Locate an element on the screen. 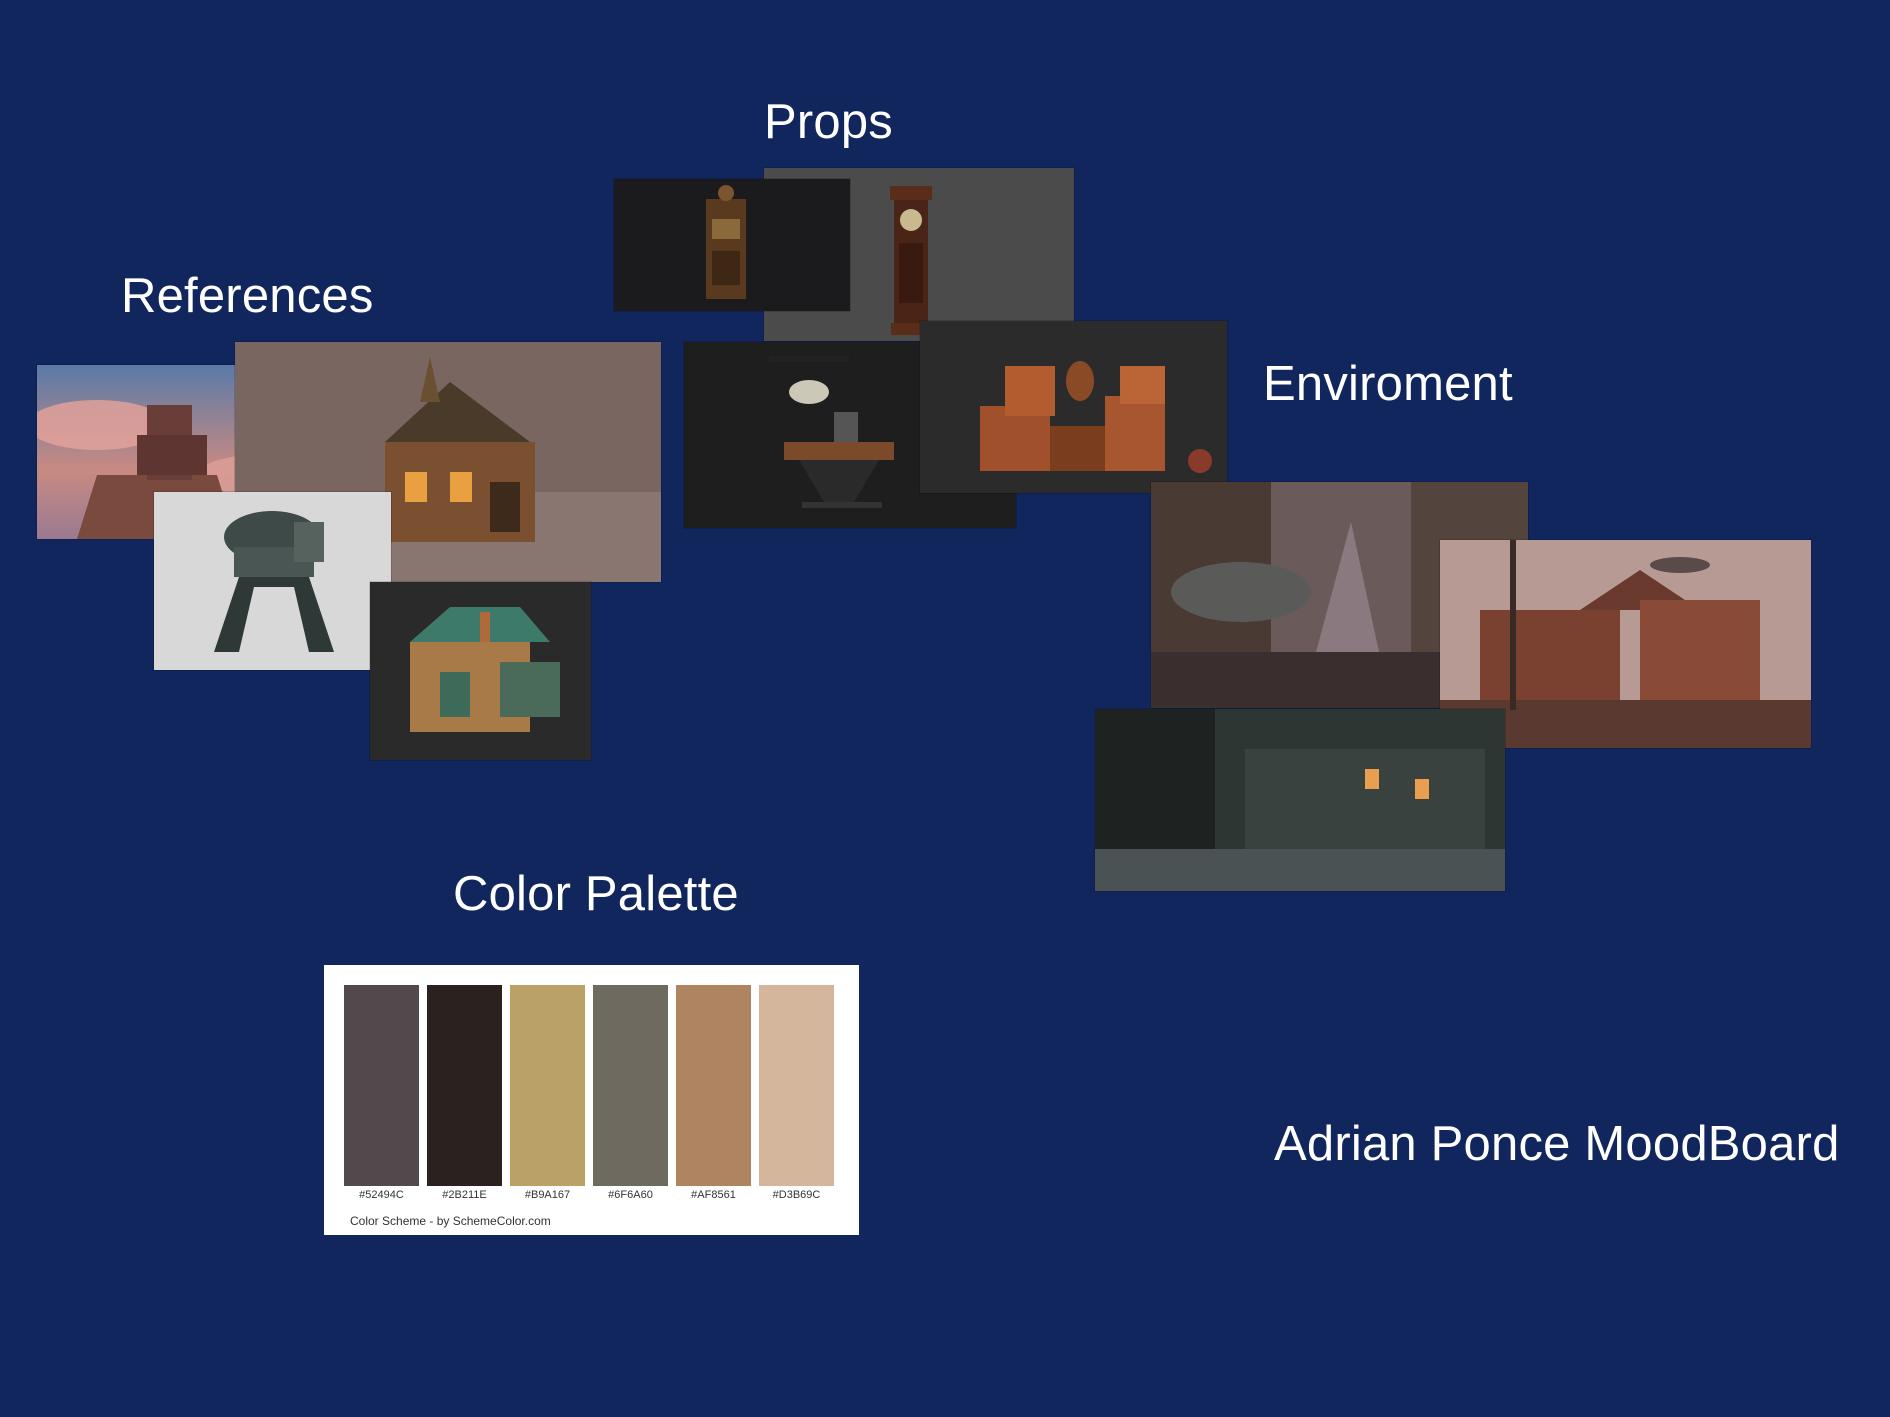  enviroment-night-alley-image is located at coordinates (1300, 800).